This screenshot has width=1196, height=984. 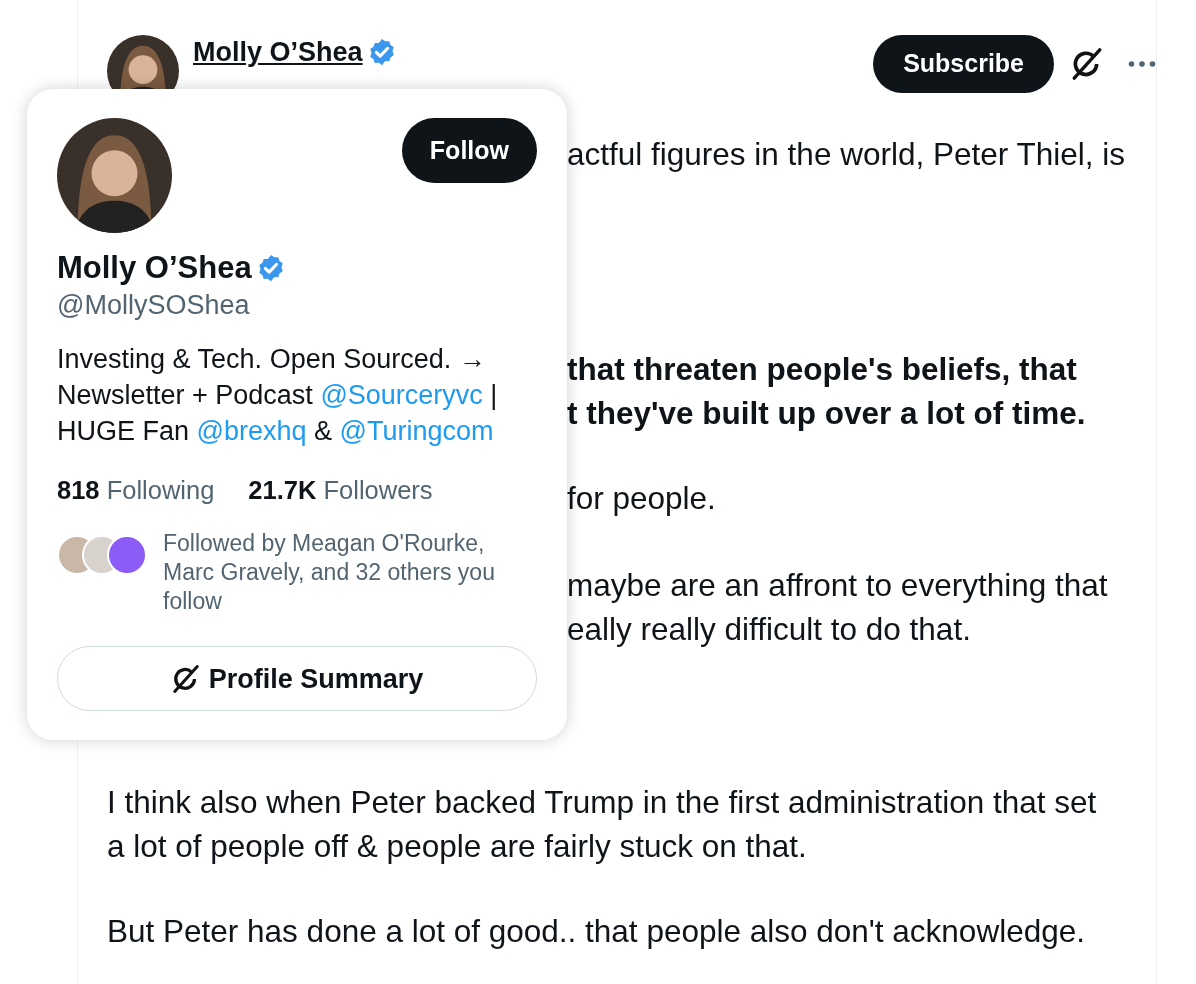 What do you see at coordinates (154, 305) in the screenshot?
I see `profile-handle: @MollySOShea` at bounding box center [154, 305].